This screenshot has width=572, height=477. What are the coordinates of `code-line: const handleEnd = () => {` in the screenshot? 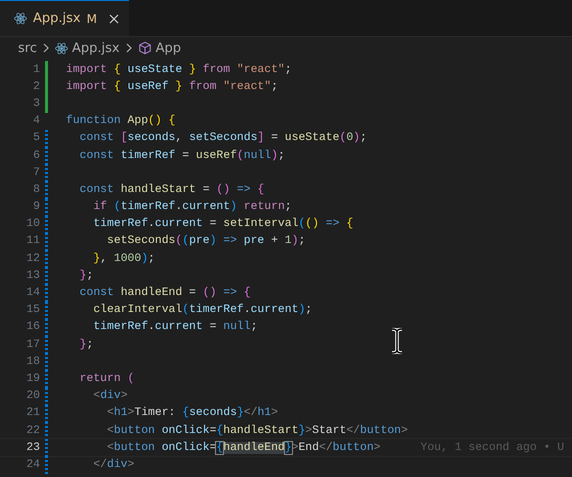 It's located at (164, 293).